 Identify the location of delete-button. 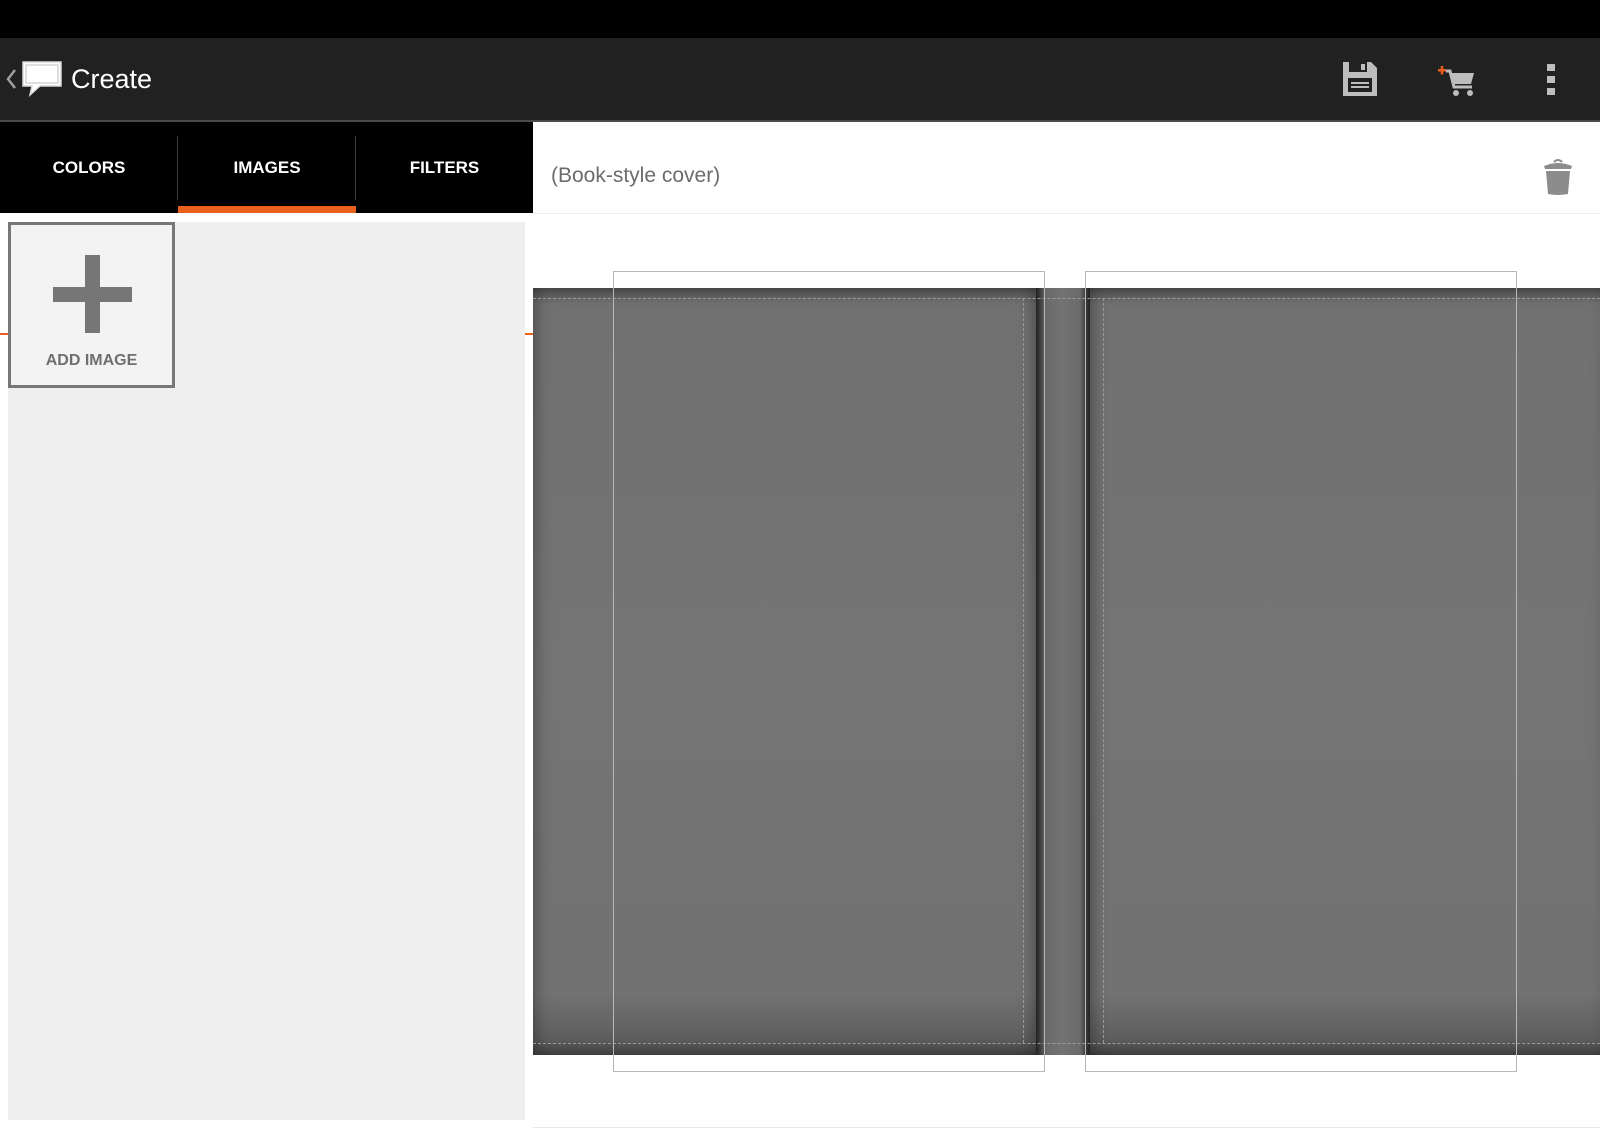
(1558, 177).